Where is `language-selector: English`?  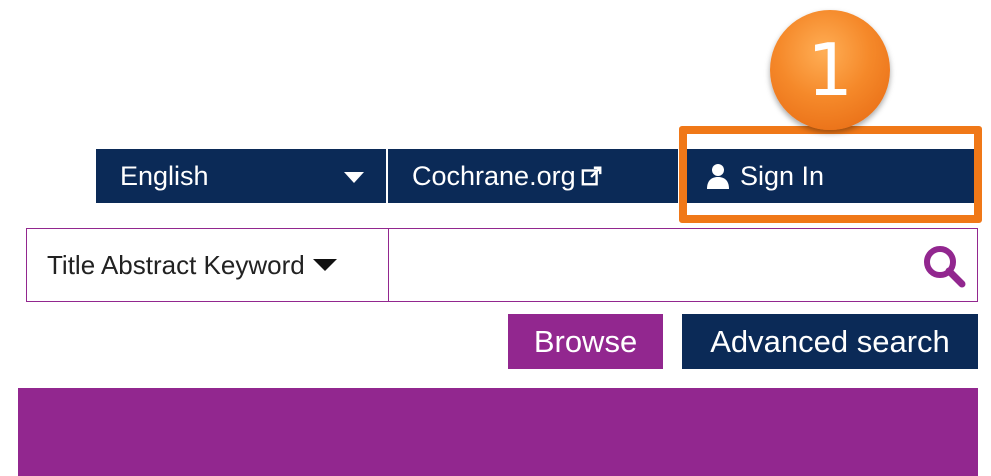
language-selector: English is located at coordinates (241, 176).